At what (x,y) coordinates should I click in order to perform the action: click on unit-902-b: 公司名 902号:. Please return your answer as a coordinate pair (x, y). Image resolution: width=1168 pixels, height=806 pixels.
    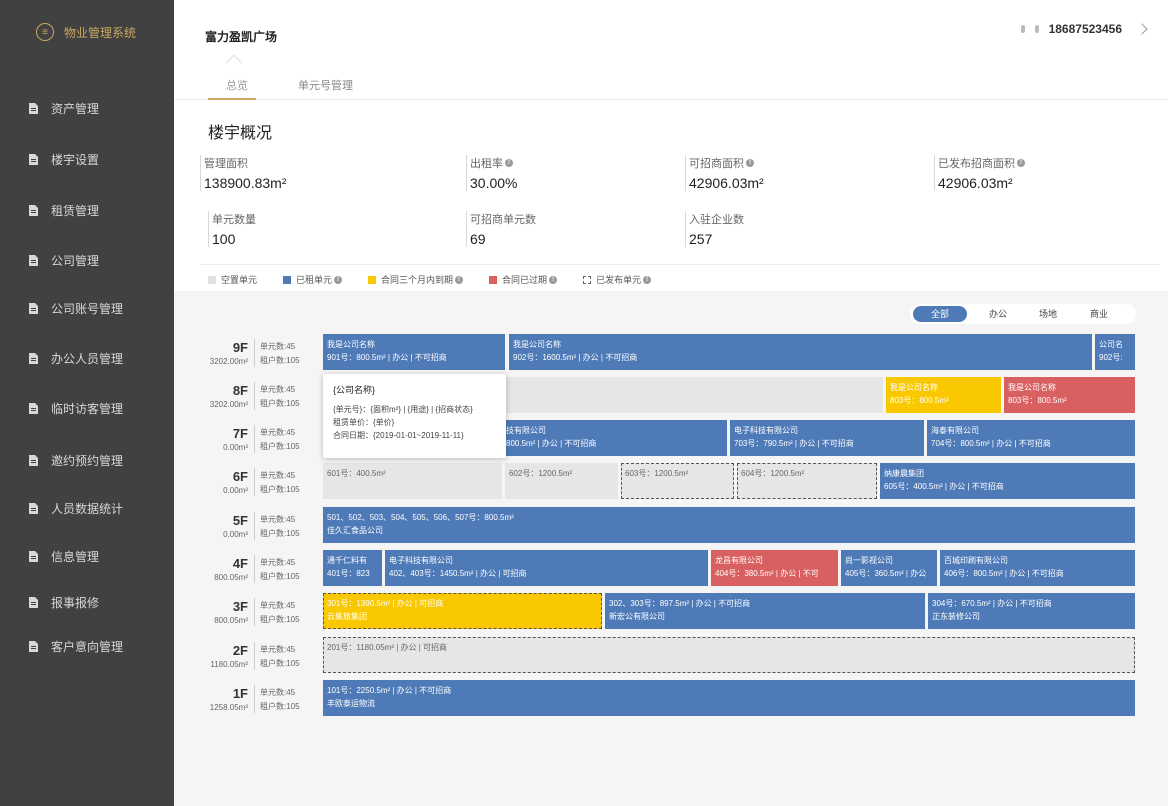
    Looking at the image, I should click on (1115, 352).